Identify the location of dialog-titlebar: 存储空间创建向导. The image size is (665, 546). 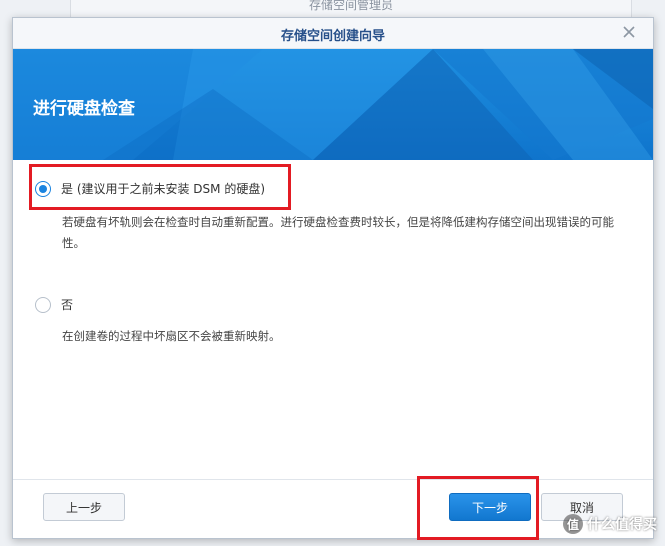
(333, 33).